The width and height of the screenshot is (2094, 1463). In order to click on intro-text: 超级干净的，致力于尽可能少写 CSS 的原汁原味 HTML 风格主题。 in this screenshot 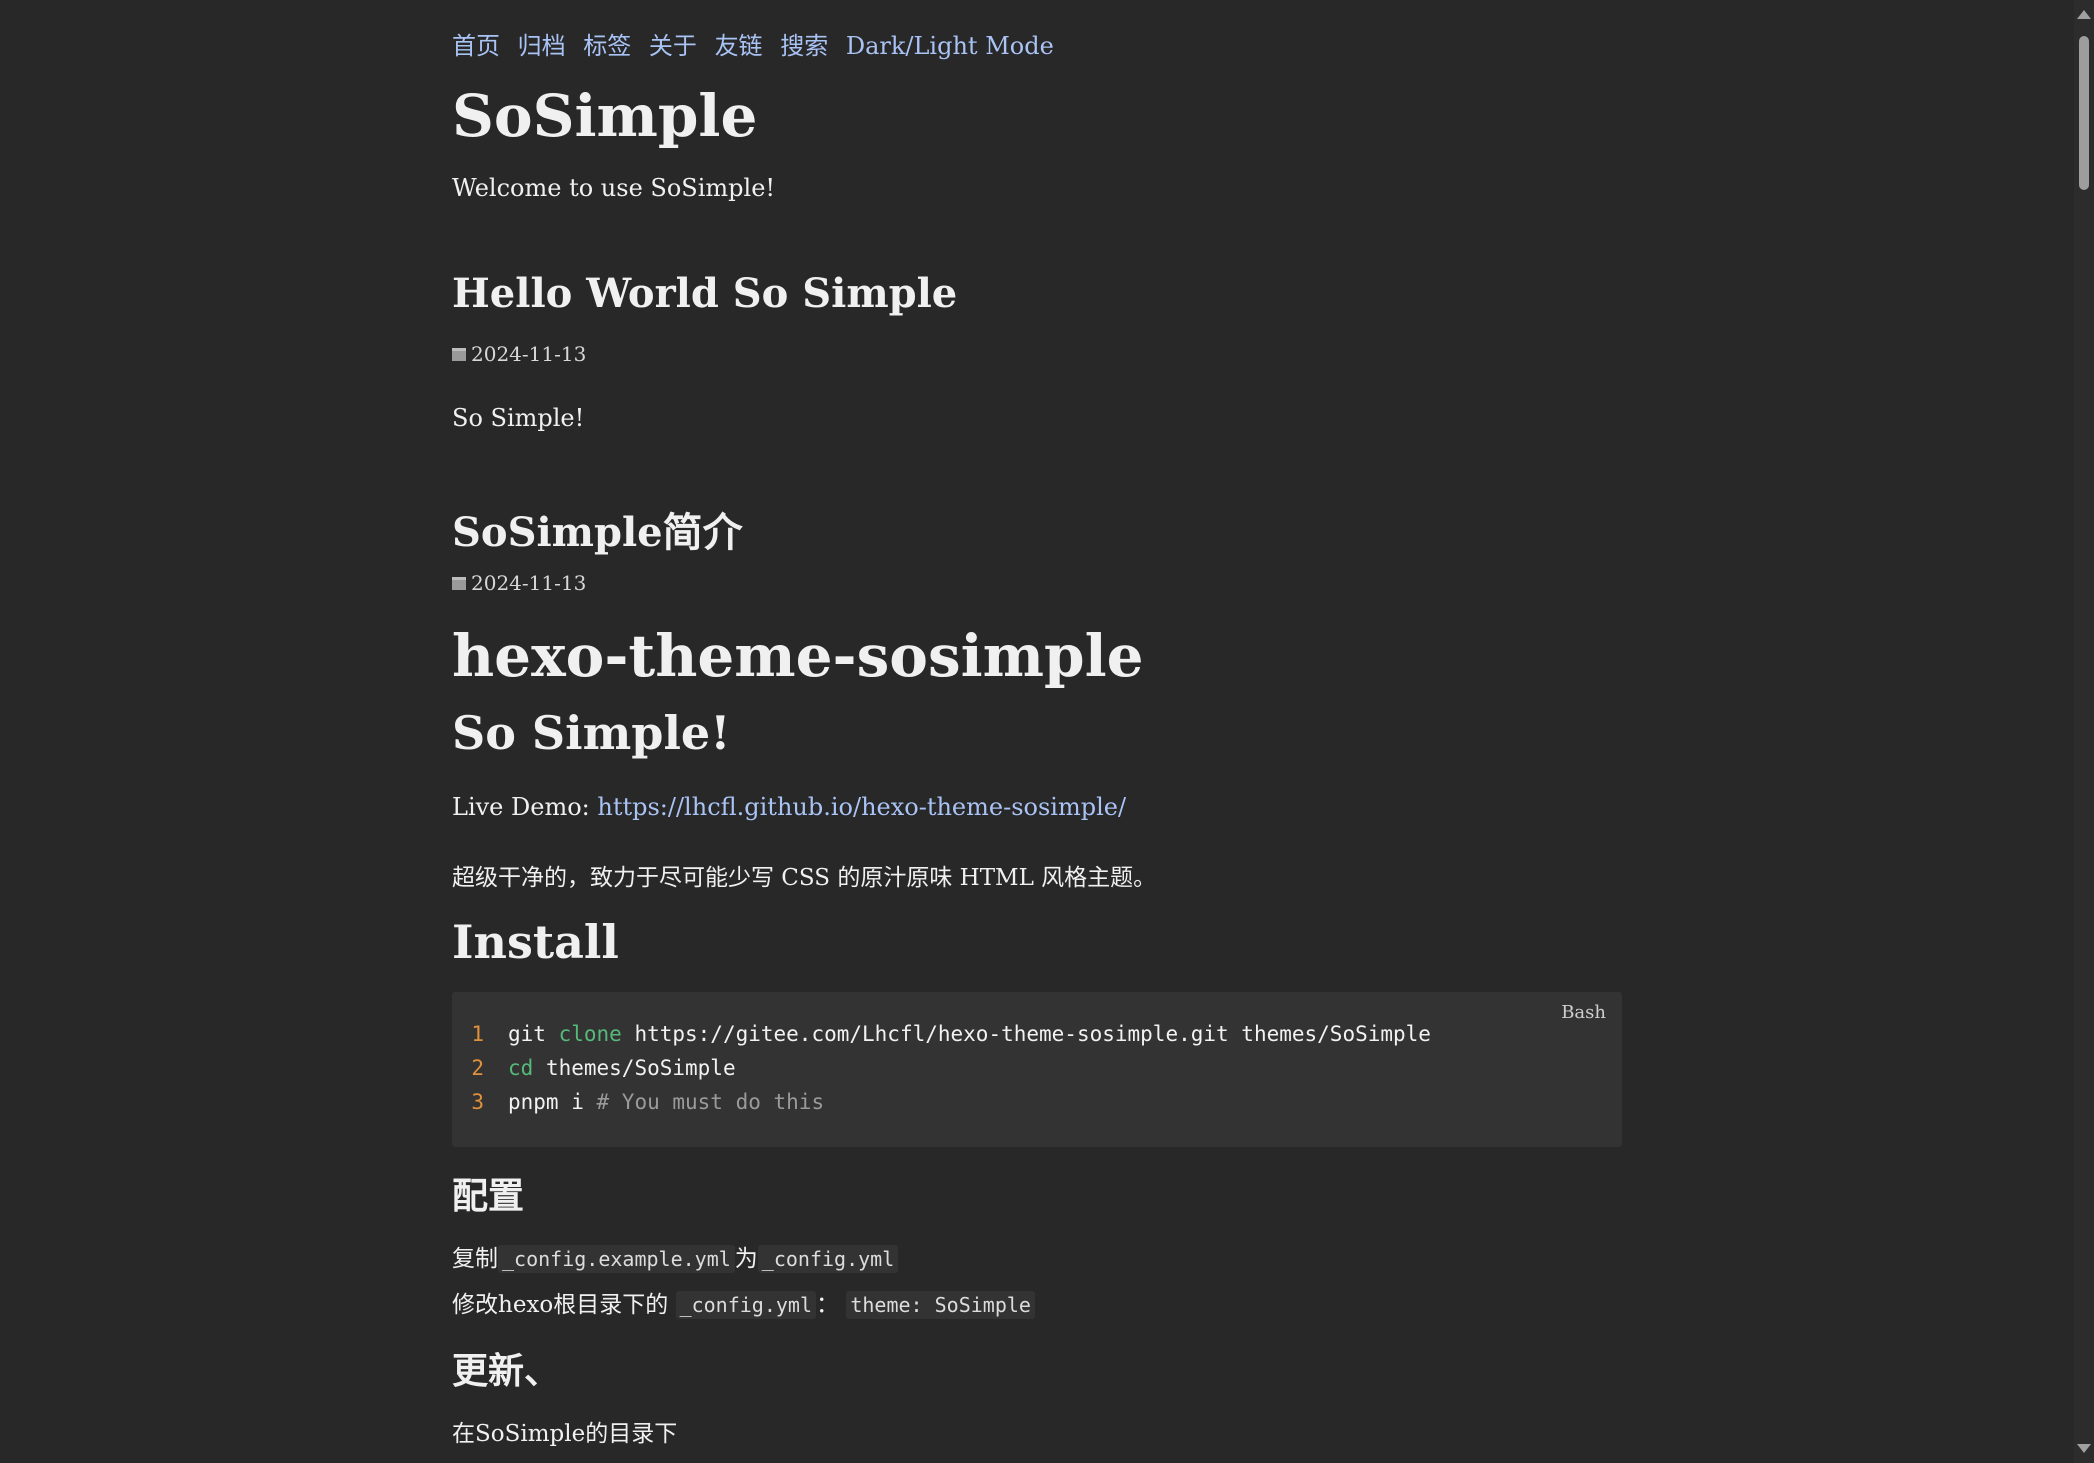, I will do `click(804, 878)`.